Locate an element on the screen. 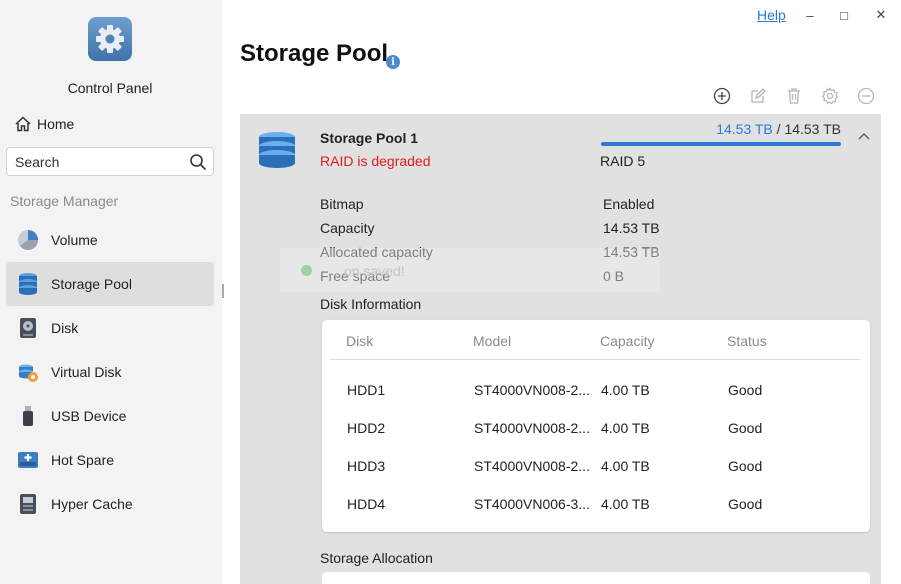 This screenshot has width=901, height=584. property-row: Capacity 14.53 TB is located at coordinates (520, 232).